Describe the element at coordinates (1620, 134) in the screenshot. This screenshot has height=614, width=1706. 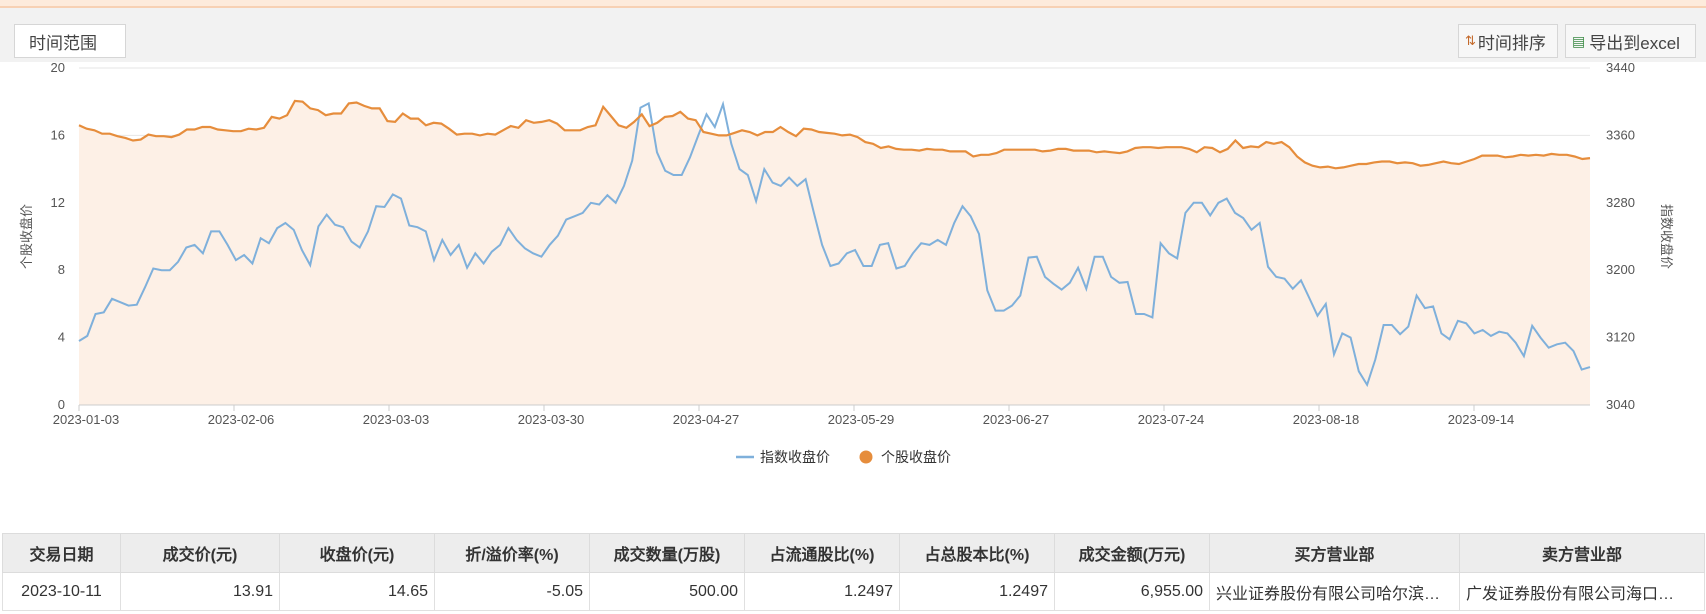
I see `right-tick-label: 3360` at that location.